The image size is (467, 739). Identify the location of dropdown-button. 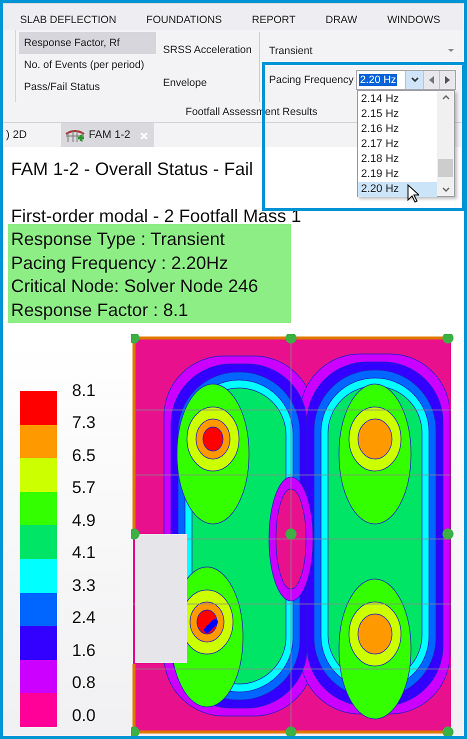
(414, 80).